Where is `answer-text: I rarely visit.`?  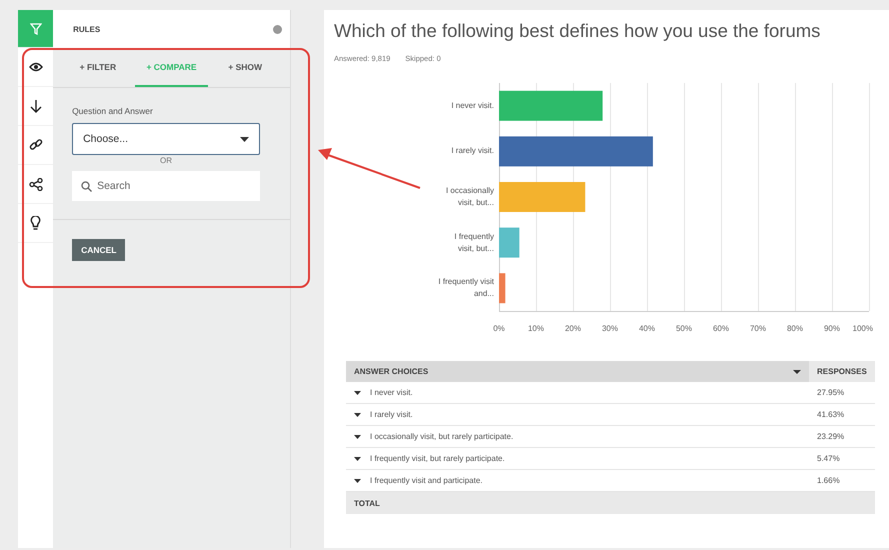
answer-text: I rarely visit. is located at coordinates (391, 414).